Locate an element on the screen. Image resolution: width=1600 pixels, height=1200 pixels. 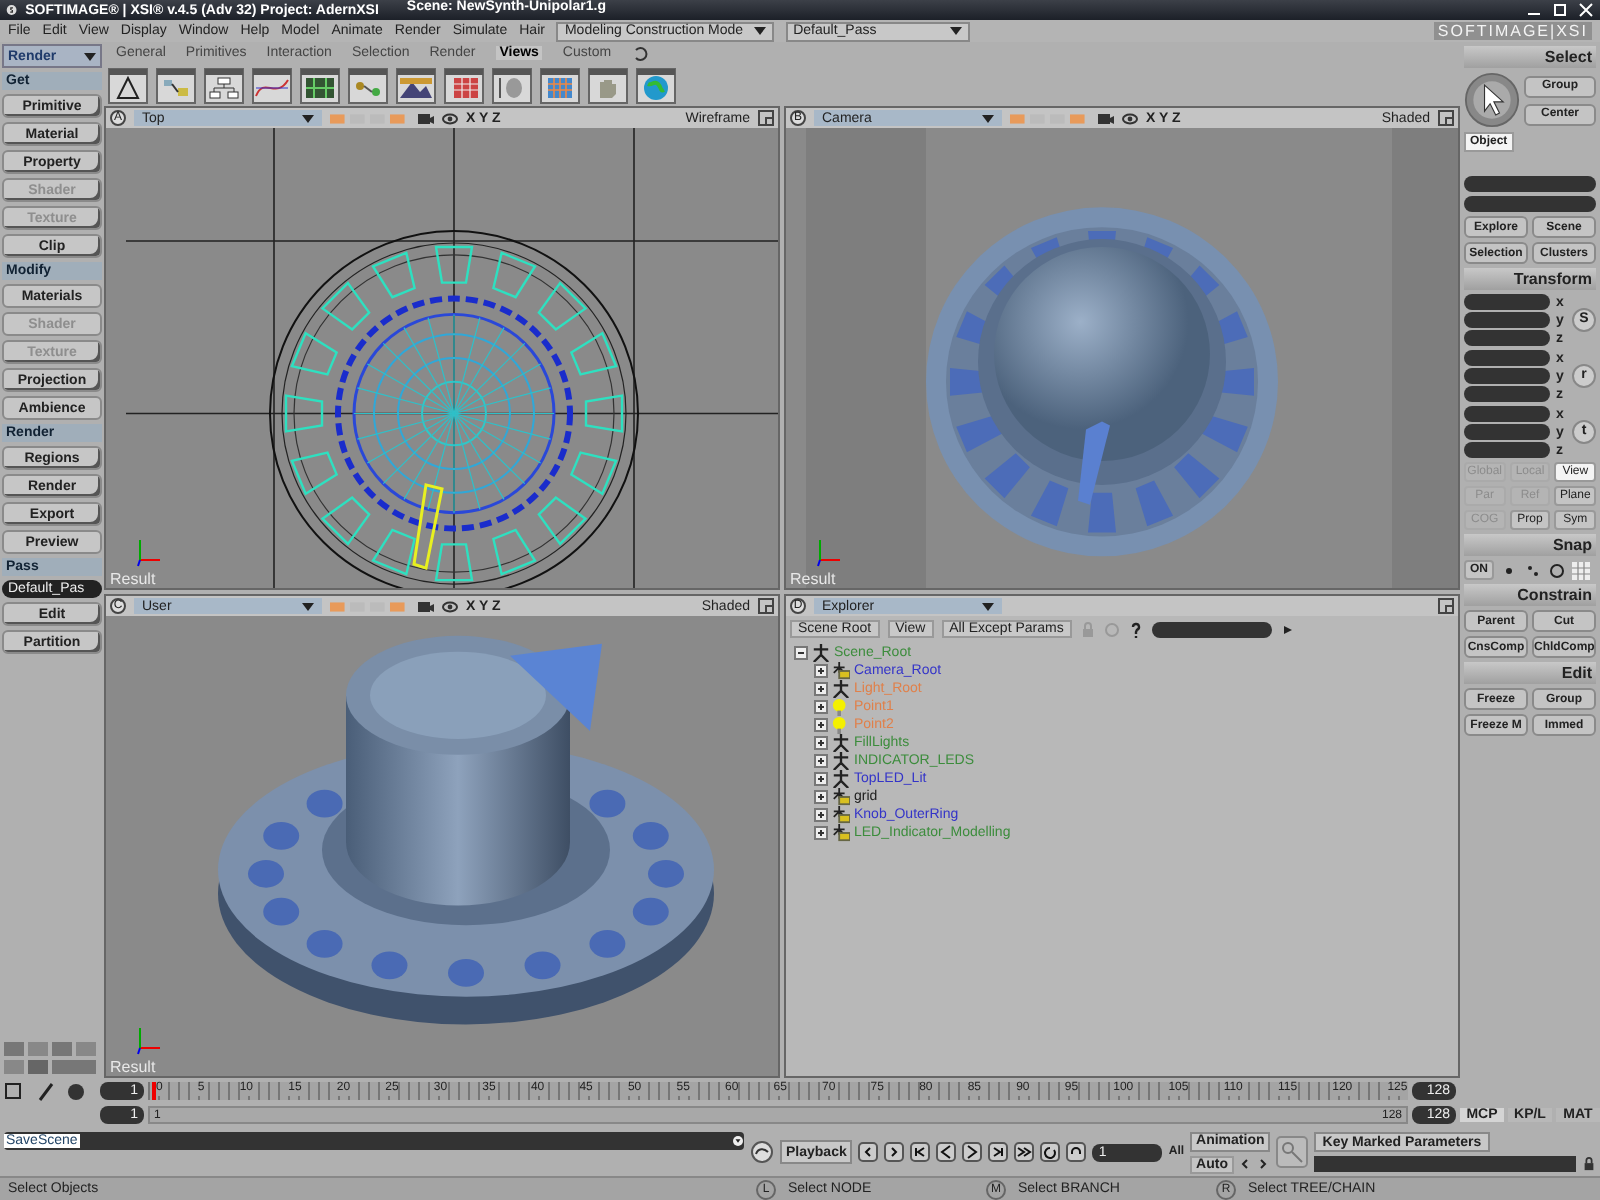
help-icon is located at coordinates (1135, 629).